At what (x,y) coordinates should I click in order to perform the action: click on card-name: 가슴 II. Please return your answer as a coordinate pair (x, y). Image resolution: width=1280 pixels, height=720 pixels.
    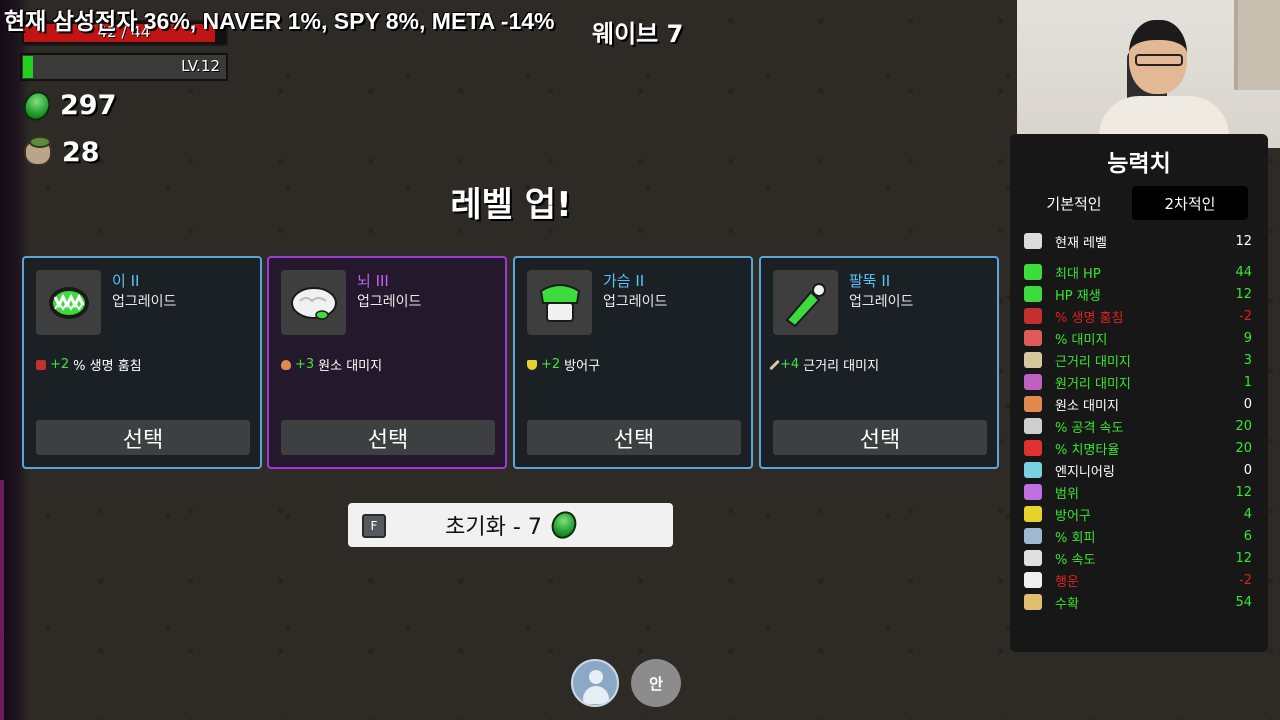
    Looking at the image, I should click on (624, 281).